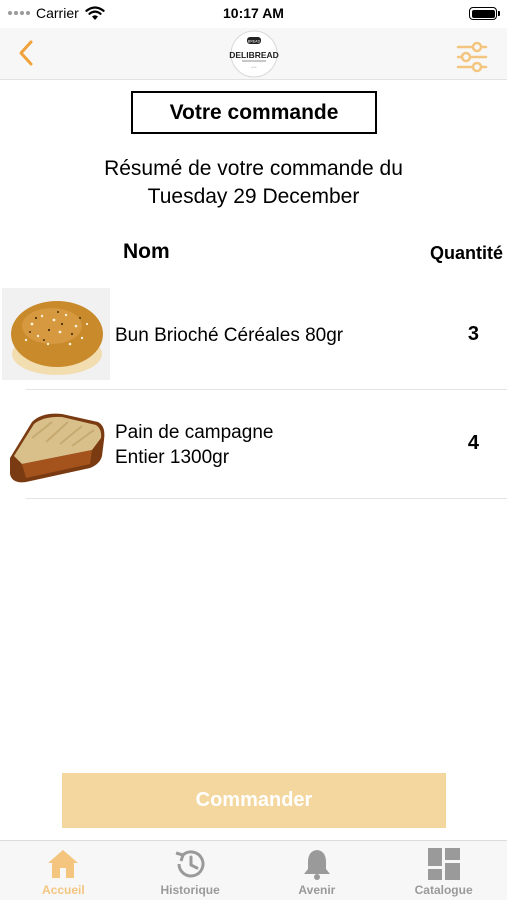 The height and width of the screenshot is (900, 507). Describe the element at coordinates (472, 57) in the screenshot. I see `filter-settings-icon` at that location.